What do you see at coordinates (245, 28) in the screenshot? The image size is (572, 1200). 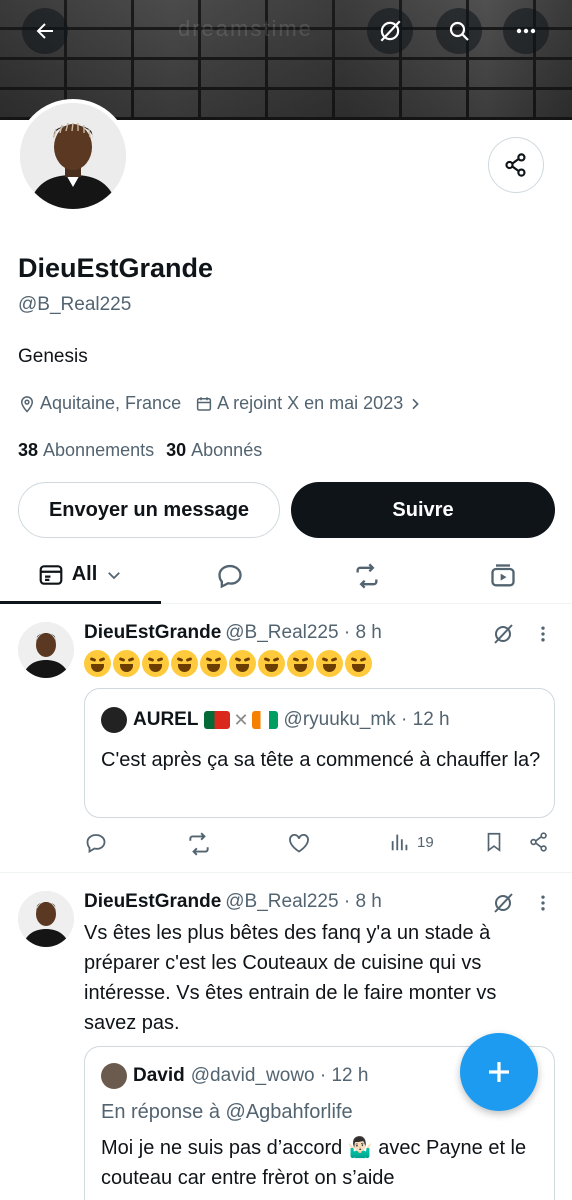 I see `banner-watermark: dreamstime` at bounding box center [245, 28].